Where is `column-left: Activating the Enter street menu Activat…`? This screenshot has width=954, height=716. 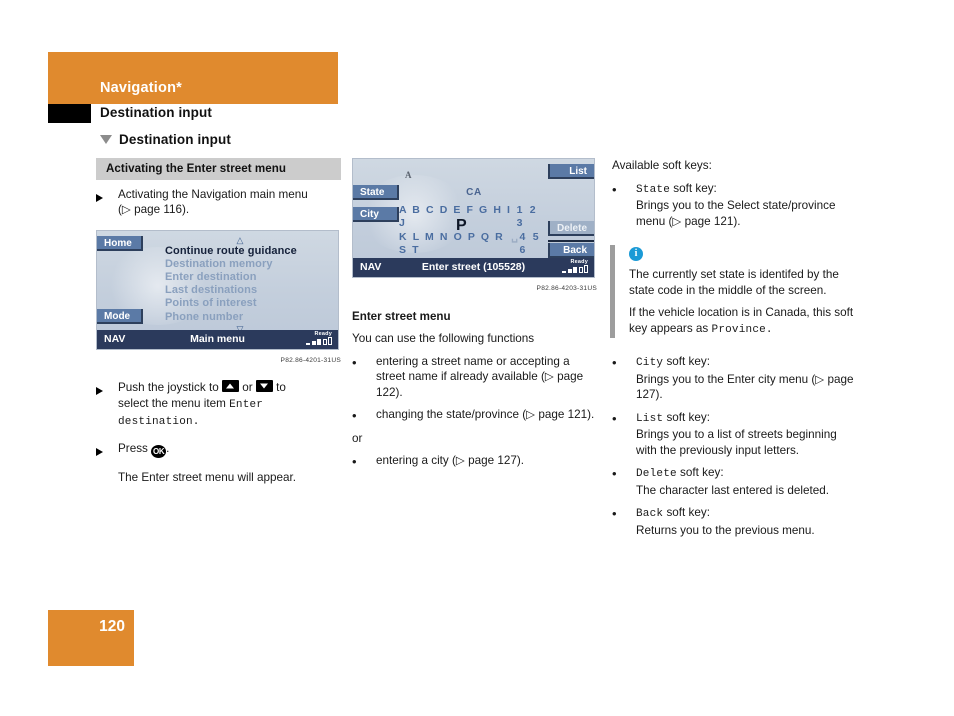
column-left: Activating the Enter street menu Activat… is located at coordinates (218, 322).